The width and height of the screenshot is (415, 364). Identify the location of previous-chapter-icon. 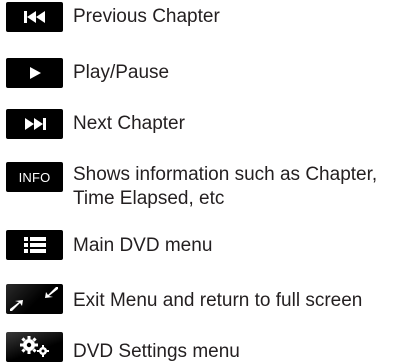
(34, 17).